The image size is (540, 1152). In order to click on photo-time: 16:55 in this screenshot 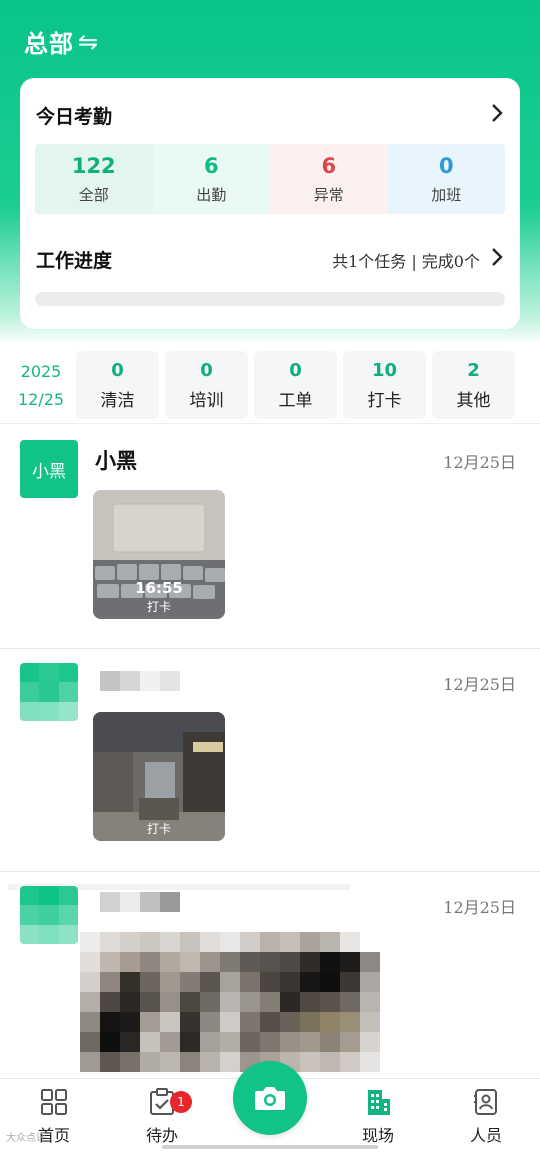, I will do `click(159, 588)`.